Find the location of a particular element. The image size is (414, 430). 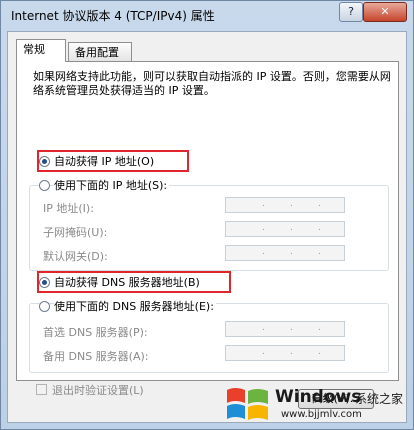

preferred-dns-label: 首选 DNS 服务器(P): is located at coordinates (95, 332).